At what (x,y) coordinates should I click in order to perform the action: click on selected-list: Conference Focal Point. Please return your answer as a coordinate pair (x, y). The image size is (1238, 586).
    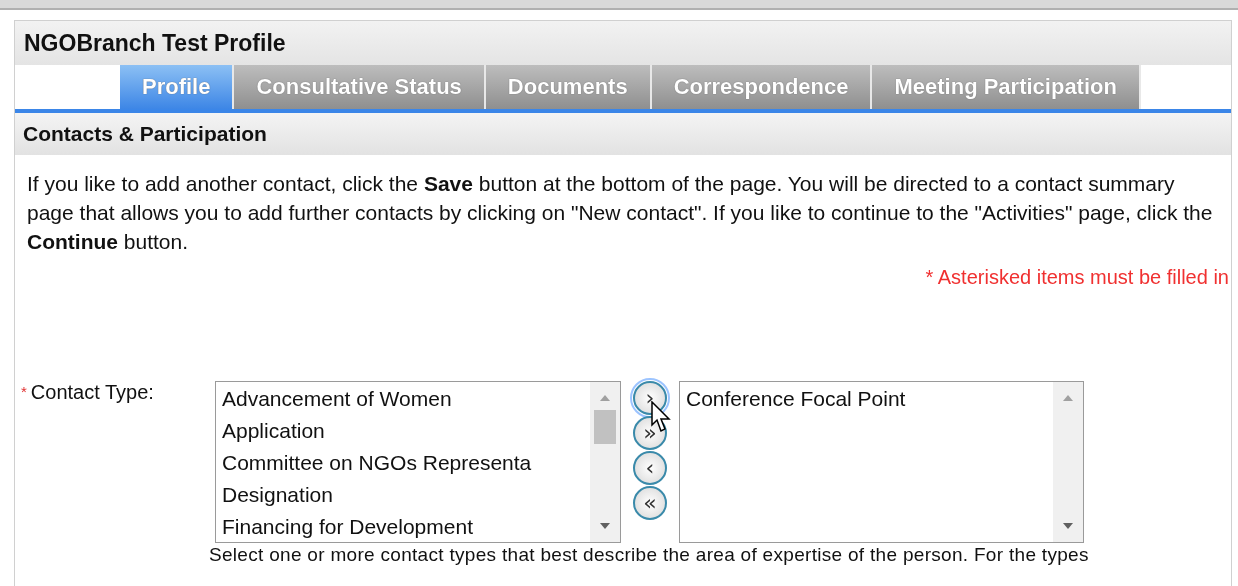
    Looking at the image, I should click on (881, 462).